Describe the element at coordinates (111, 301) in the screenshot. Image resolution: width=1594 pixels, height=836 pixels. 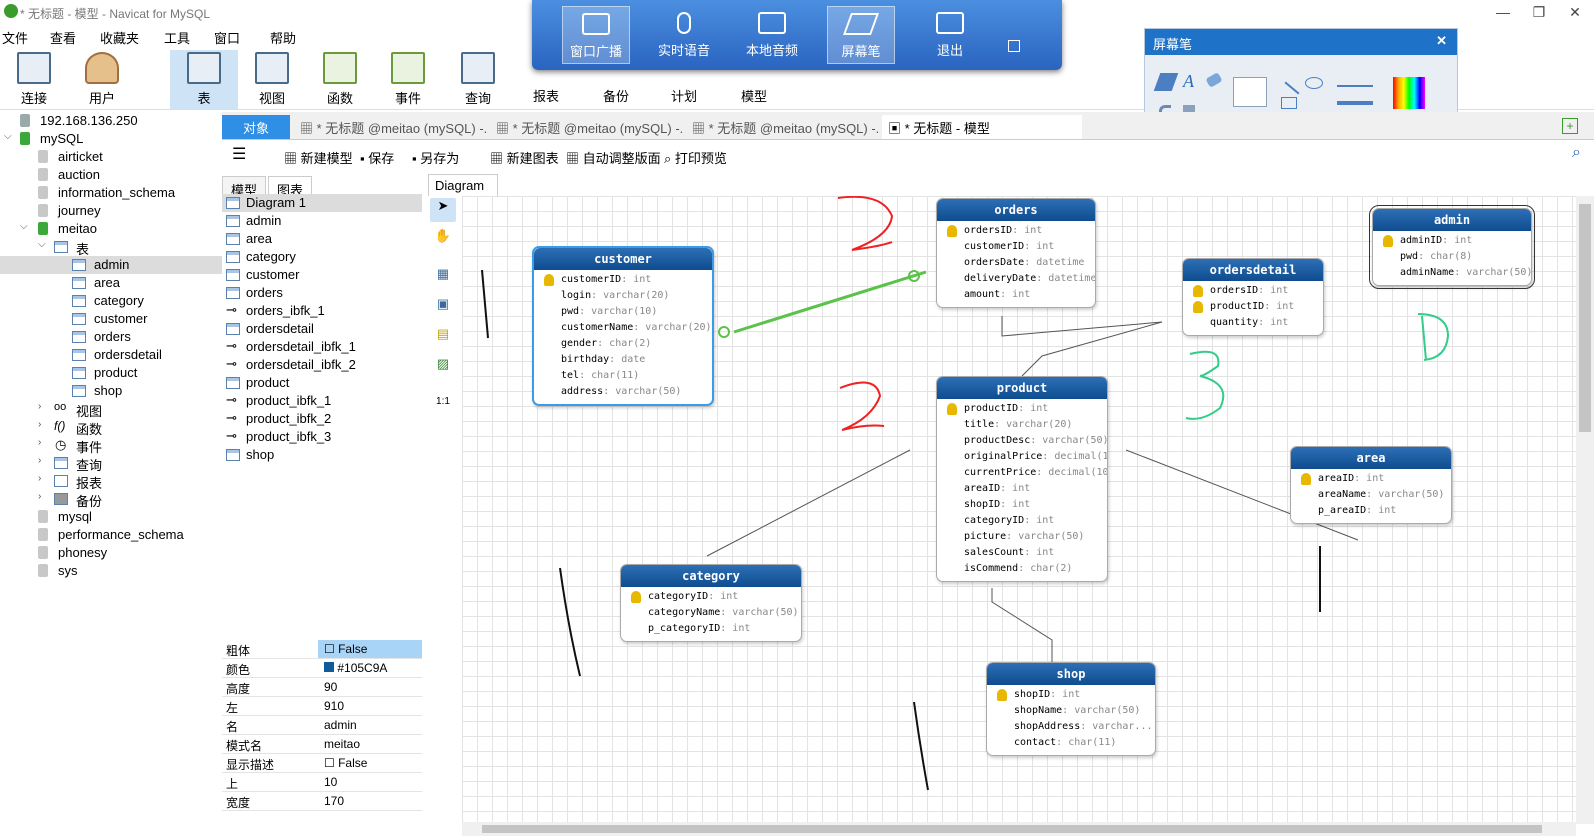
I see `tree-table: category` at that location.